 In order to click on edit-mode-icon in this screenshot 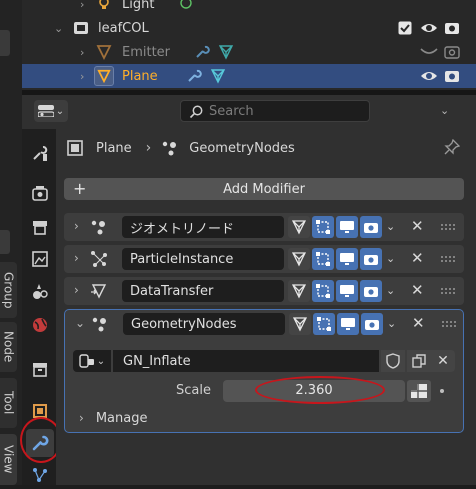, I will do `click(323, 227)`.